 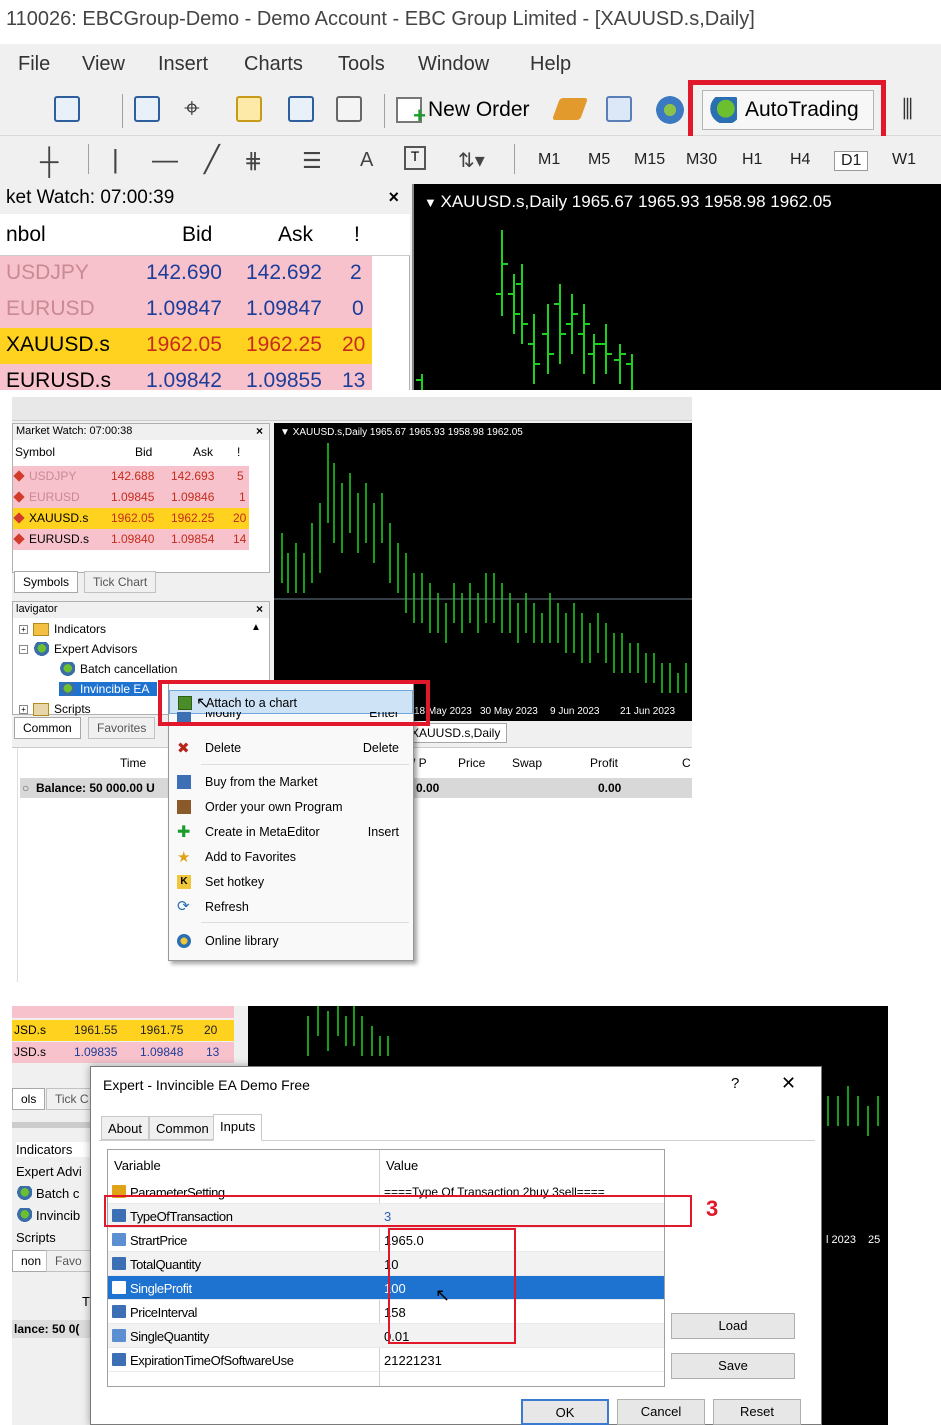 What do you see at coordinates (463, 110) in the screenshot?
I see `new-order-button: New Order` at bounding box center [463, 110].